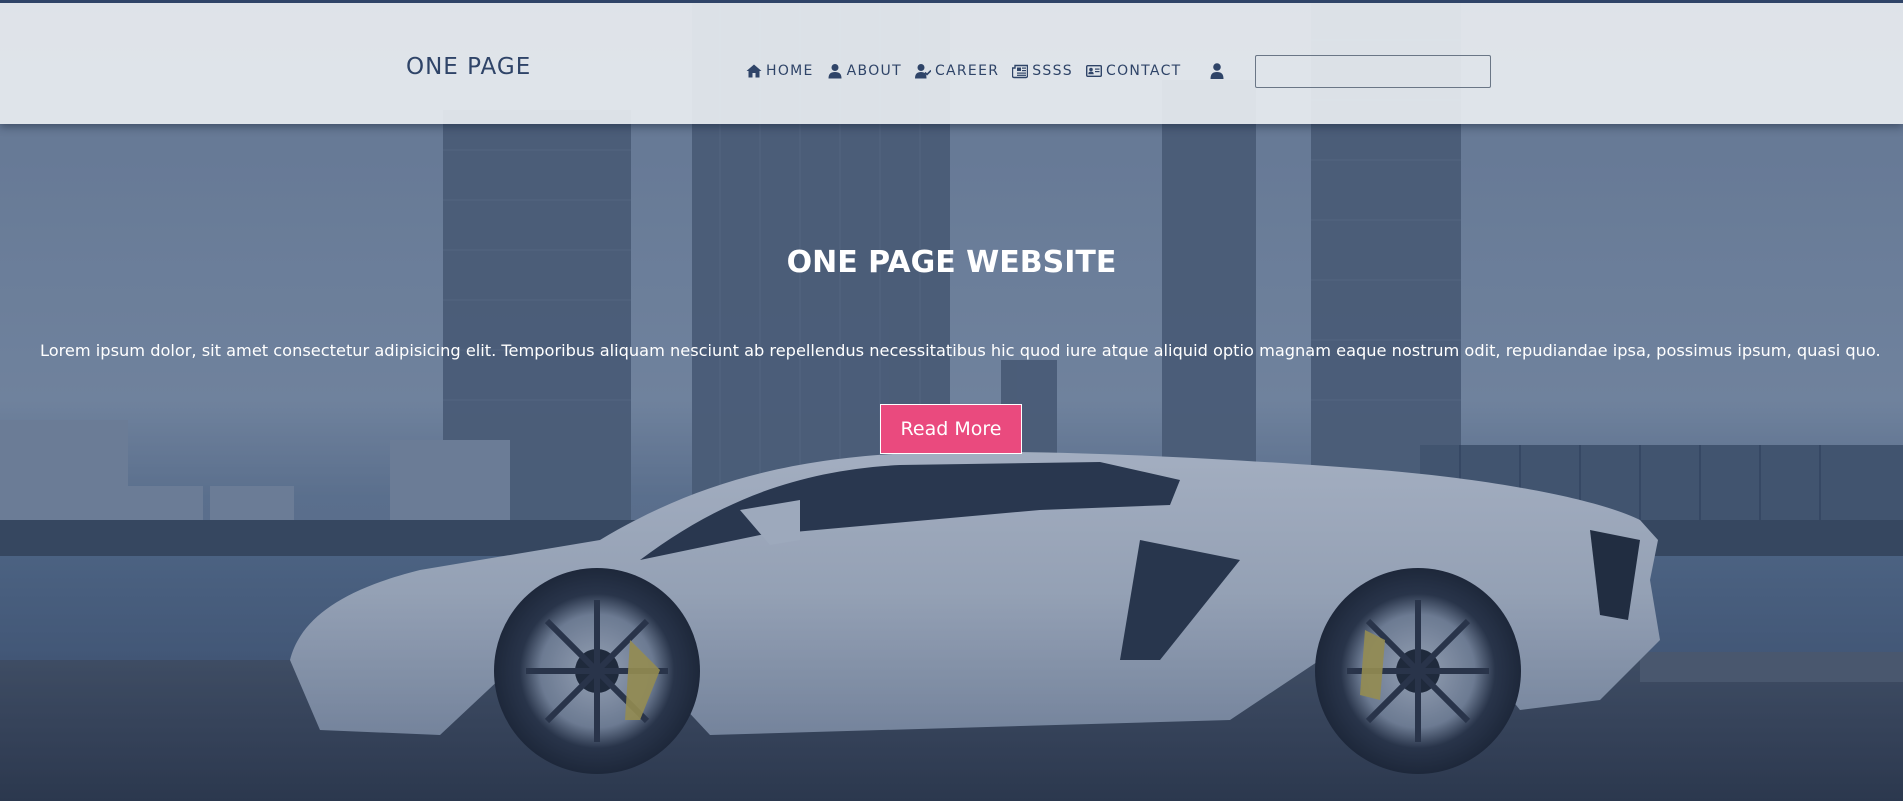 The height and width of the screenshot is (801, 1903). What do you see at coordinates (1020, 71) in the screenshot?
I see `newspaper-icon` at bounding box center [1020, 71].